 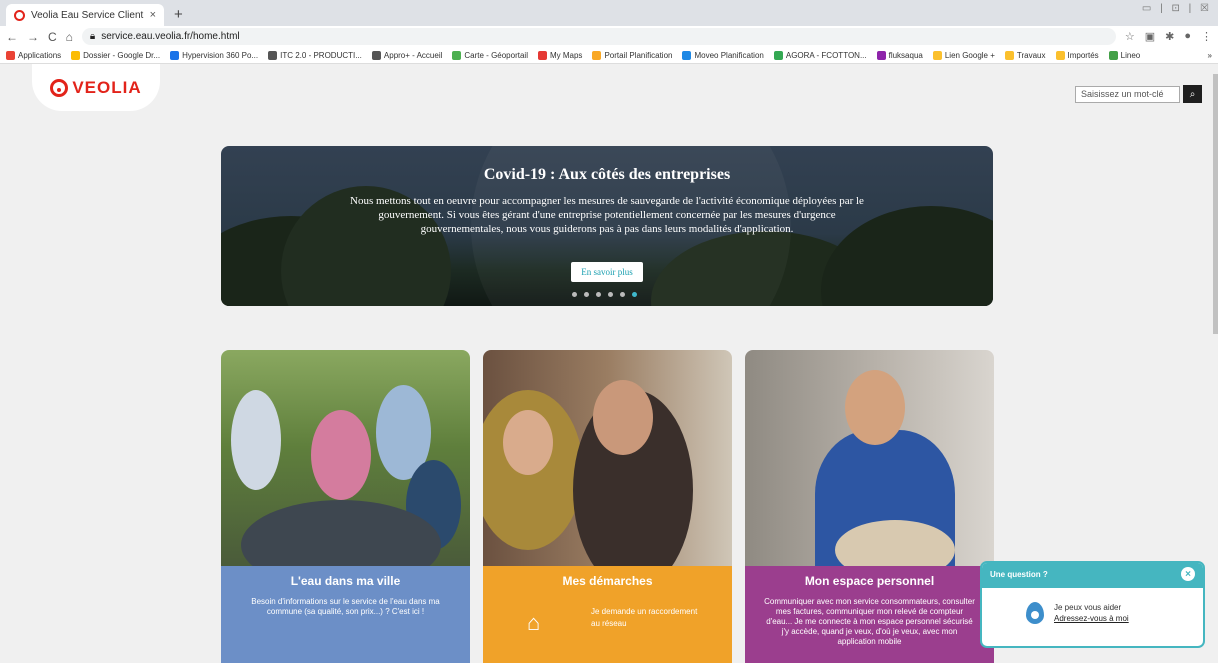 What do you see at coordinates (598, 36) in the screenshot?
I see `address-bar: 🔒︎ service.eau.veolia.fr/home.html` at bounding box center [598, 36].